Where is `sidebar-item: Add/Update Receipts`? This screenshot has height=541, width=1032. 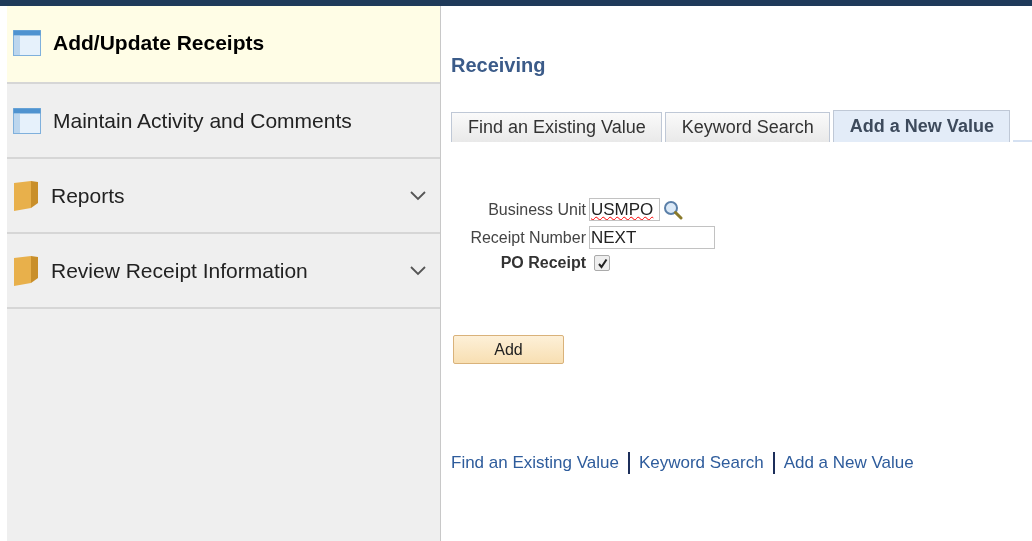 sidebar-item: Add/Update Receipts is located at coordinates (223, 45).